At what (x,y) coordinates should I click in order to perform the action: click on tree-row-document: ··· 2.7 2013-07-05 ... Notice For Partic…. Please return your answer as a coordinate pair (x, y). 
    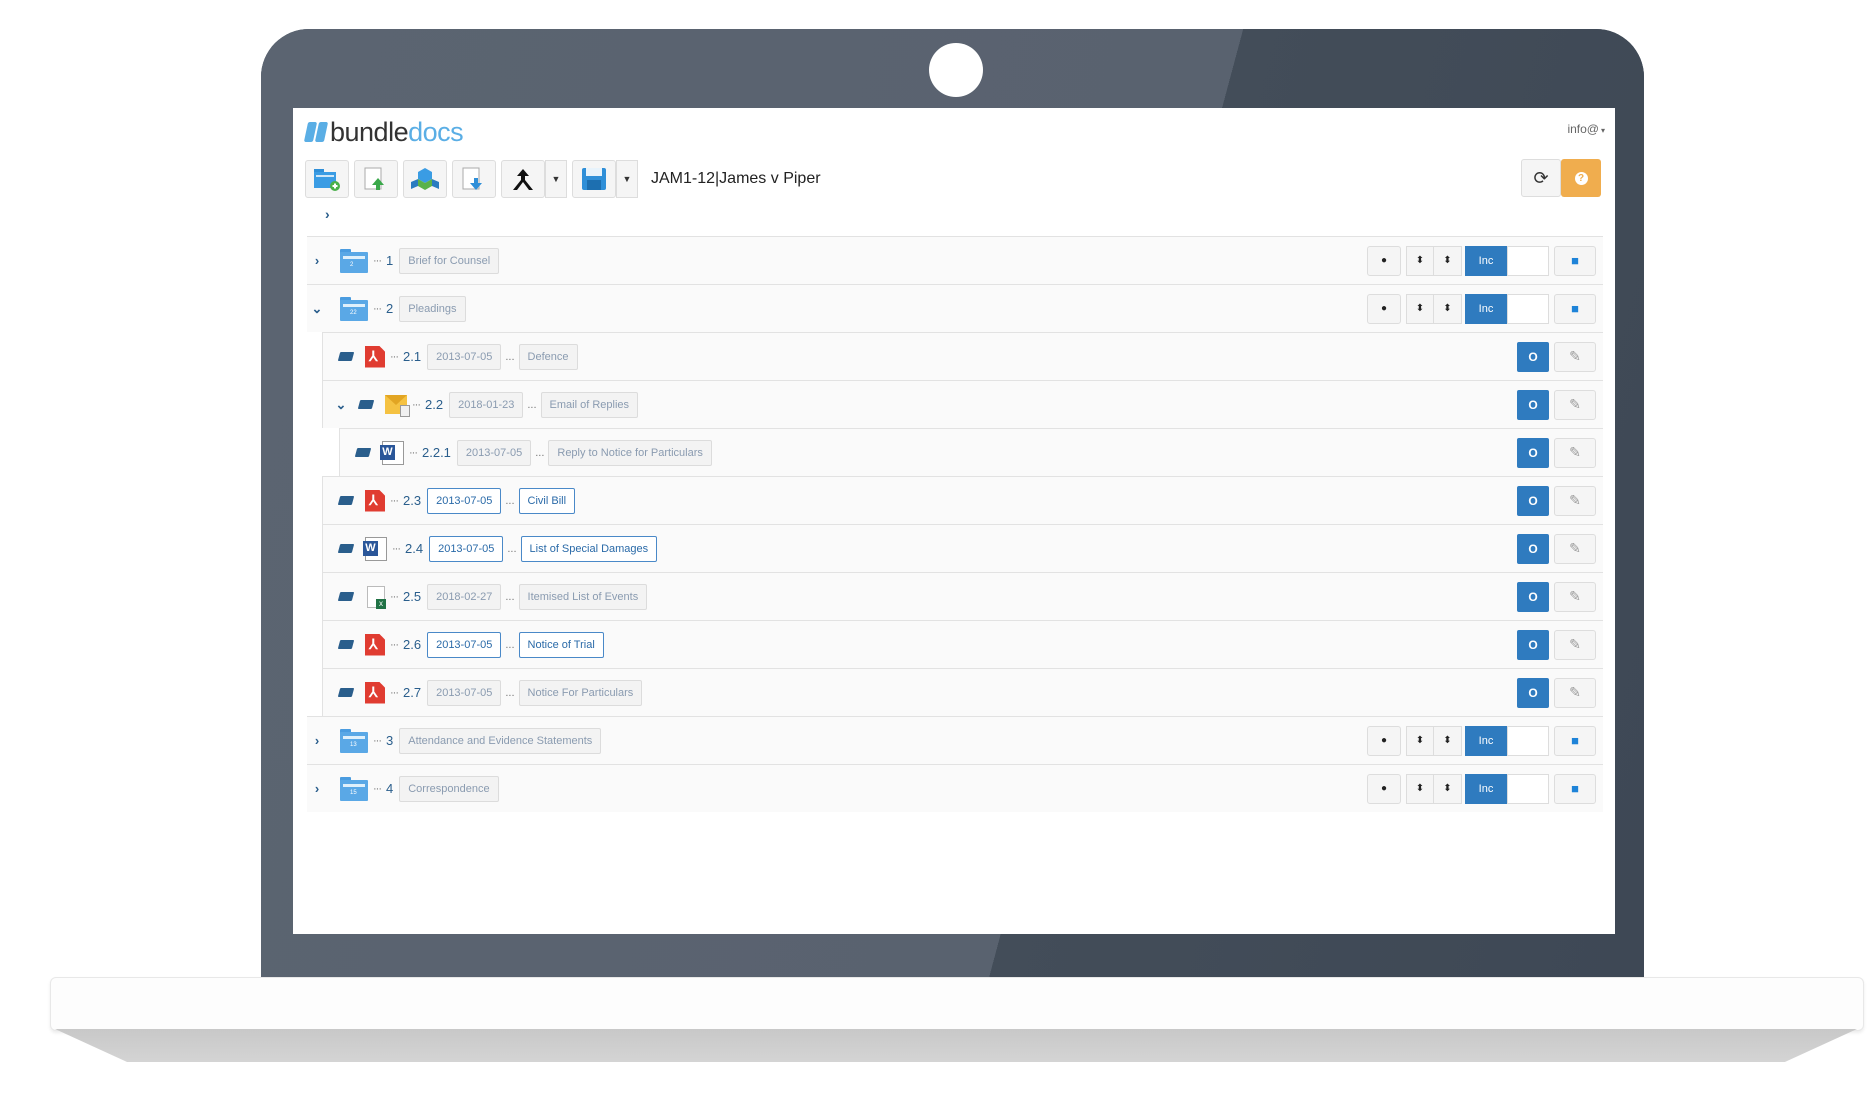
    Looking at the image, I should click on (962, 692).